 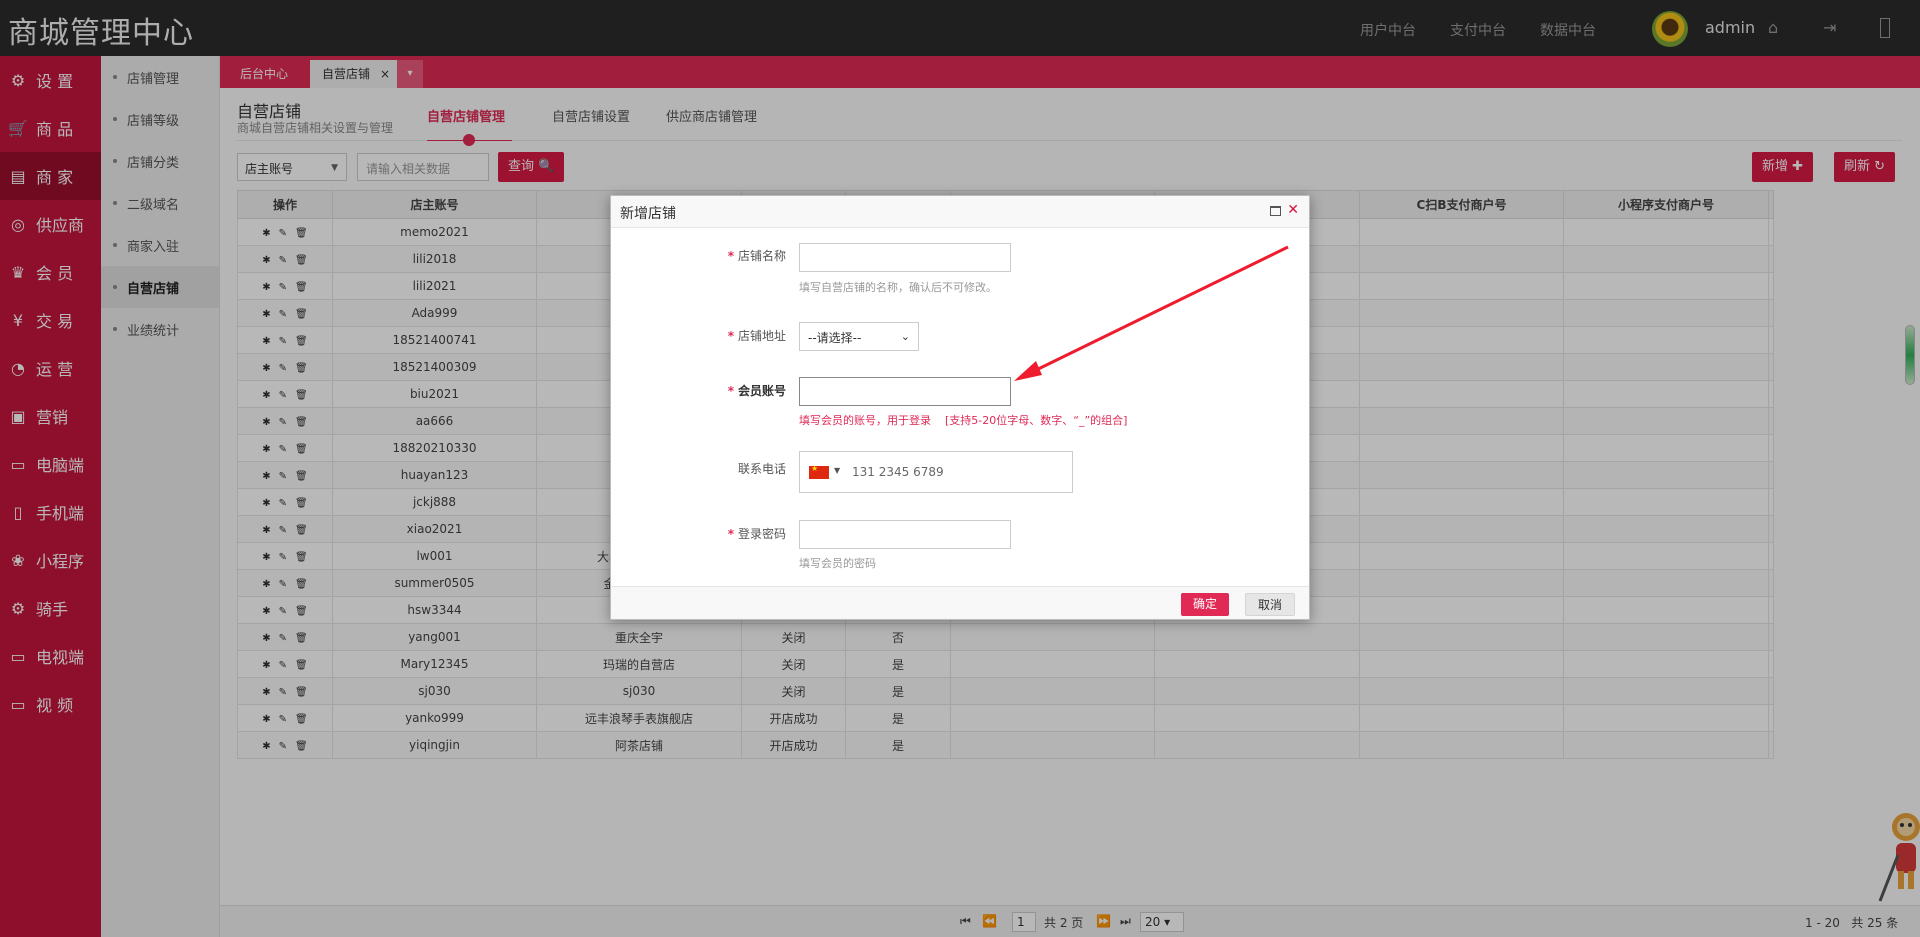 What do you see at coordinates (905, 336) in the screenshot?
I see `chevron-down-icon: ⌄` at bounding box center [905, 336].